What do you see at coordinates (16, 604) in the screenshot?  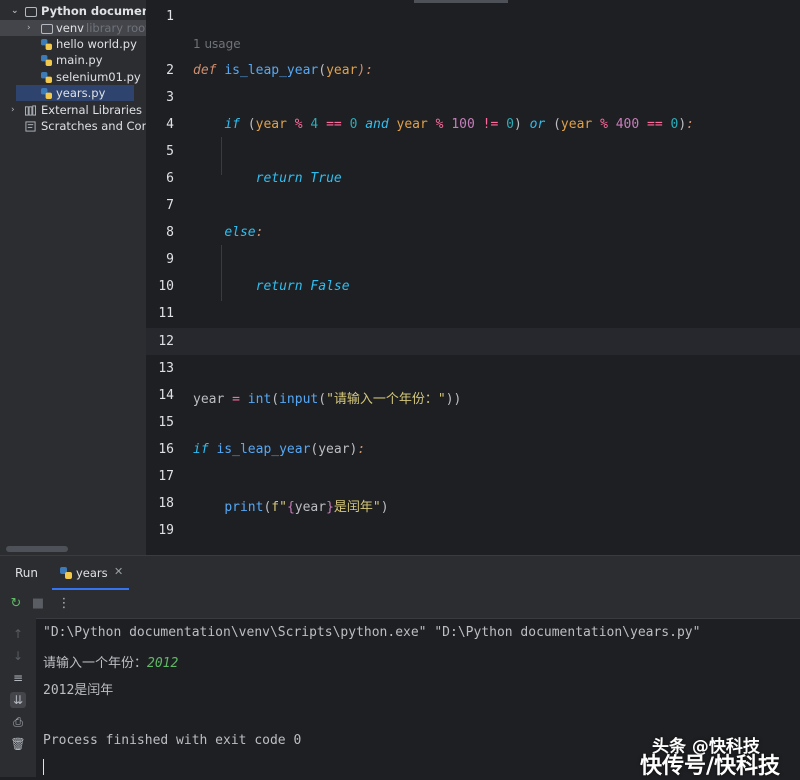 I see `rerun-icon: ↻` at bounding box center [16, 604].